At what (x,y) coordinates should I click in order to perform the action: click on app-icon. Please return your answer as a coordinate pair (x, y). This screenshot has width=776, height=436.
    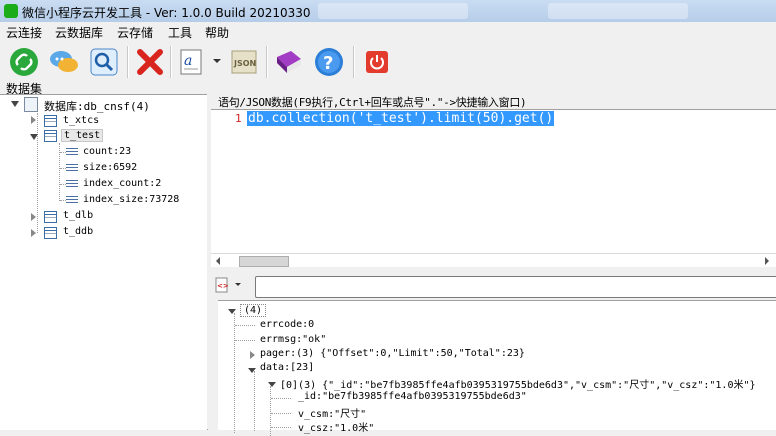
    Looking at the image, I should click on (11, 11).